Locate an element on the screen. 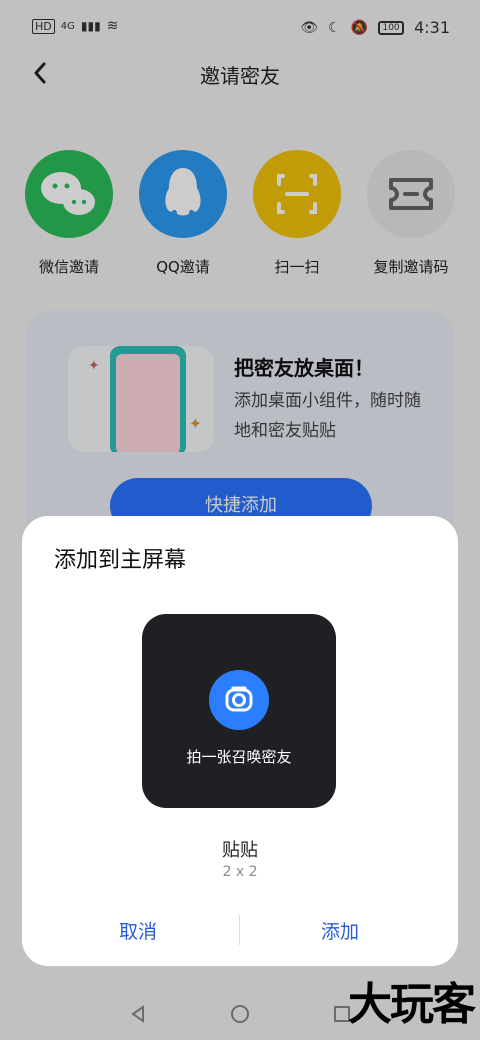  widget-preview: 拍一张召唤密友 is located at coordinates (239, 711).